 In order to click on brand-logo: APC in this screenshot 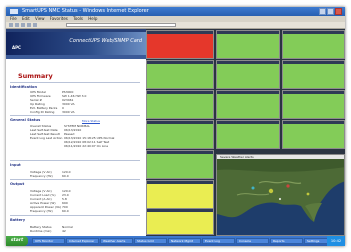, I will do `click(16, 47)`.